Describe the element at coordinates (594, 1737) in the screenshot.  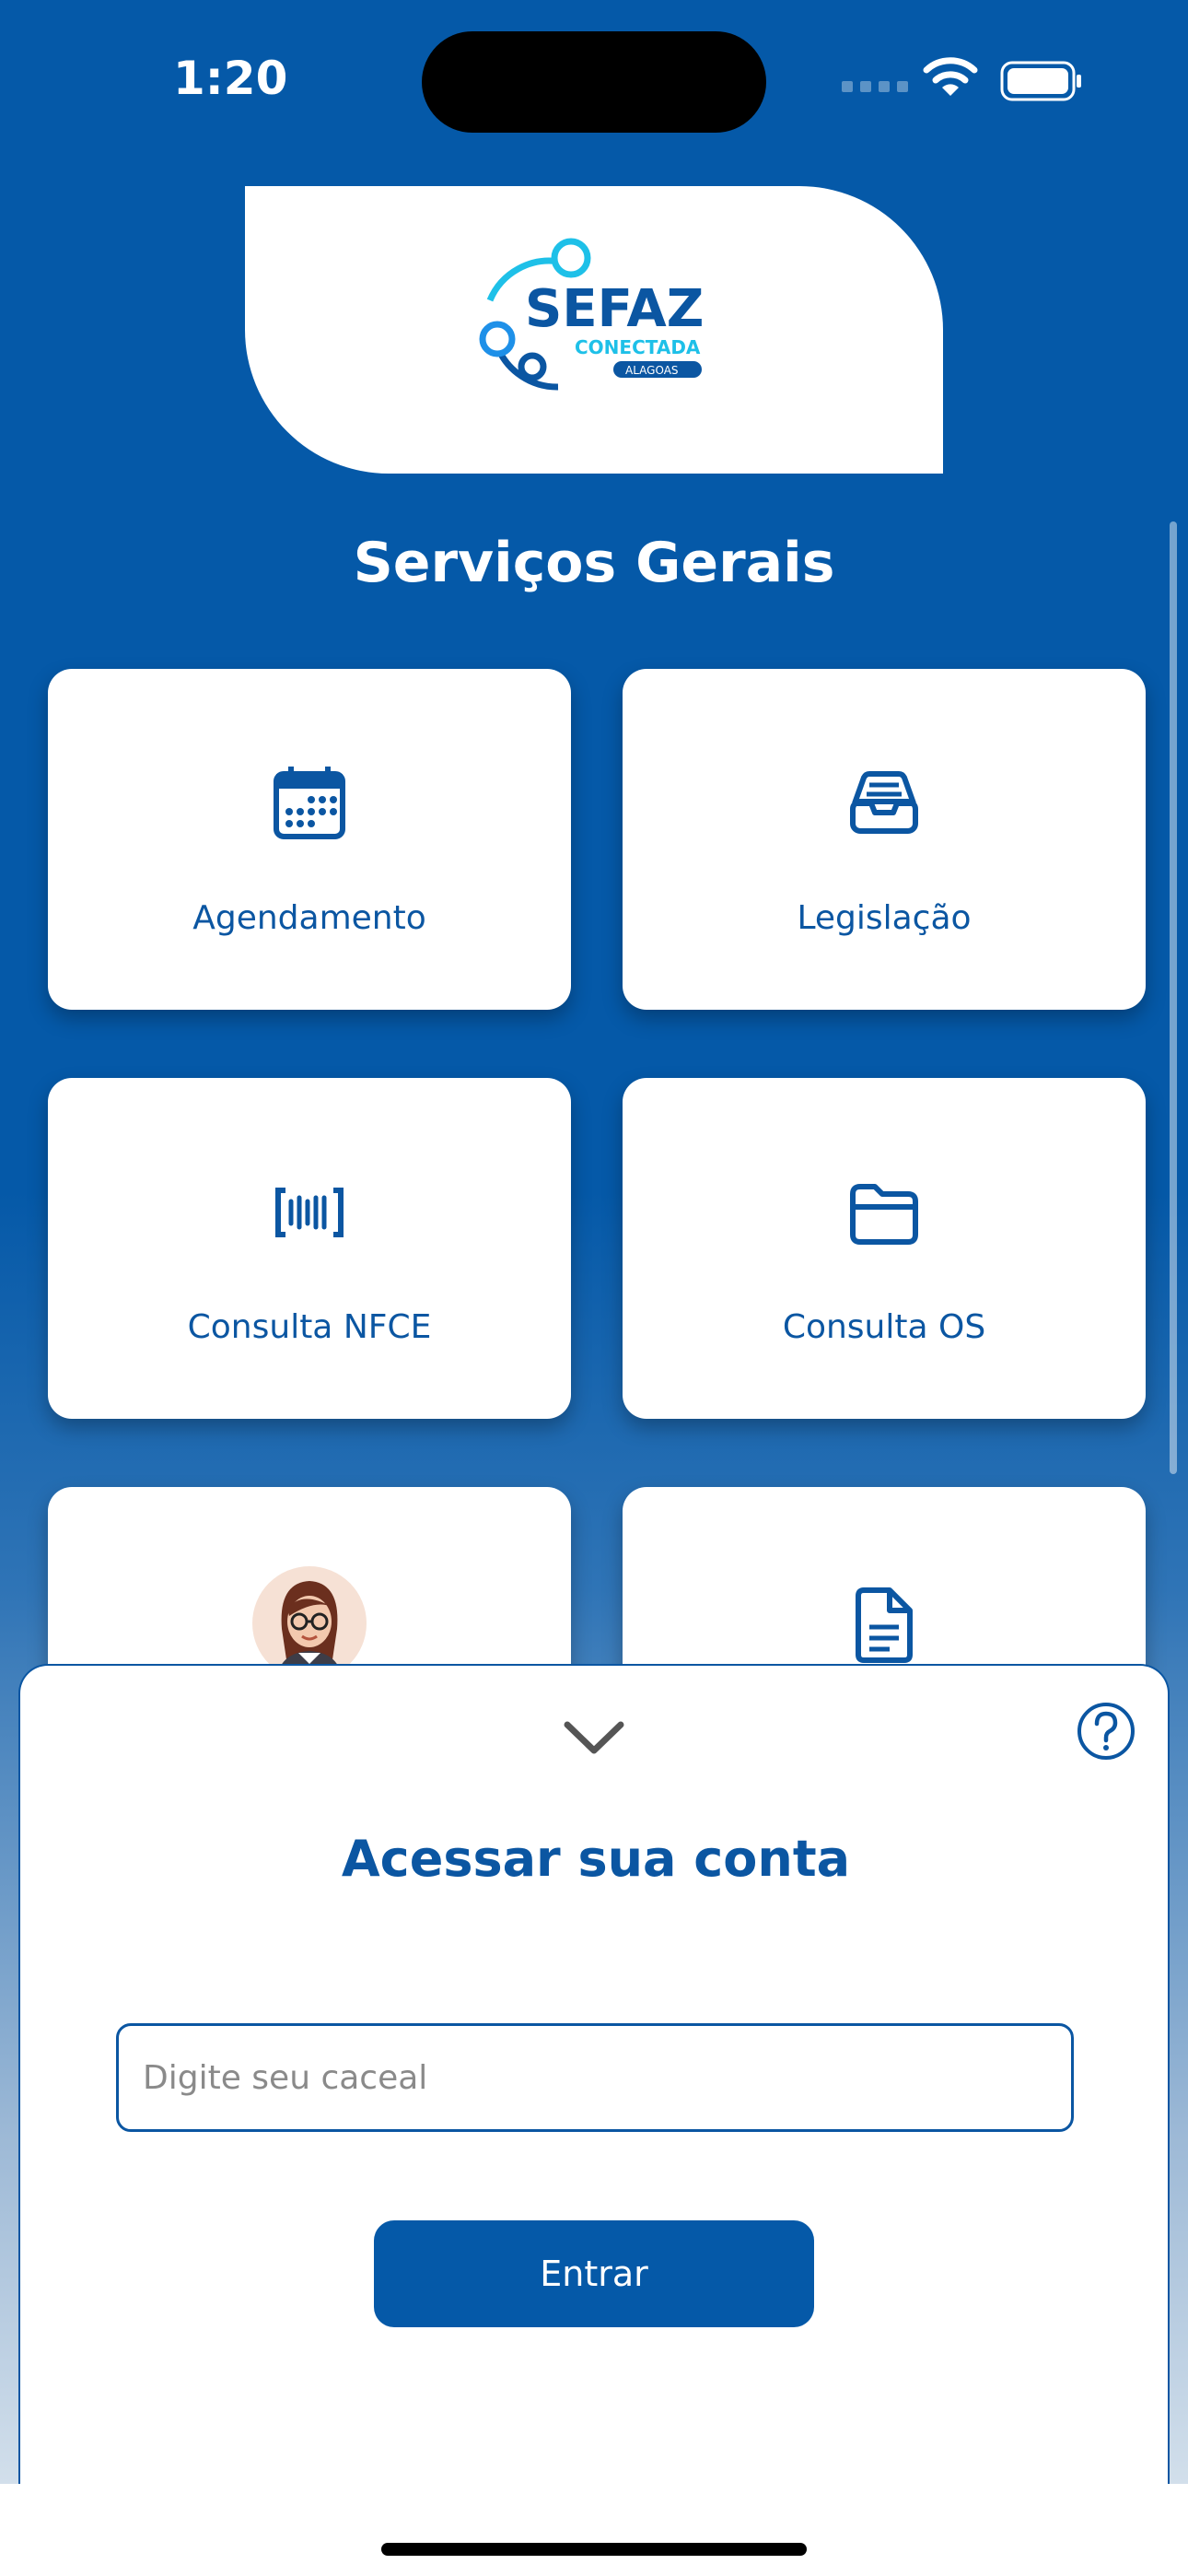
I see `chevron-down-icon` at that location.